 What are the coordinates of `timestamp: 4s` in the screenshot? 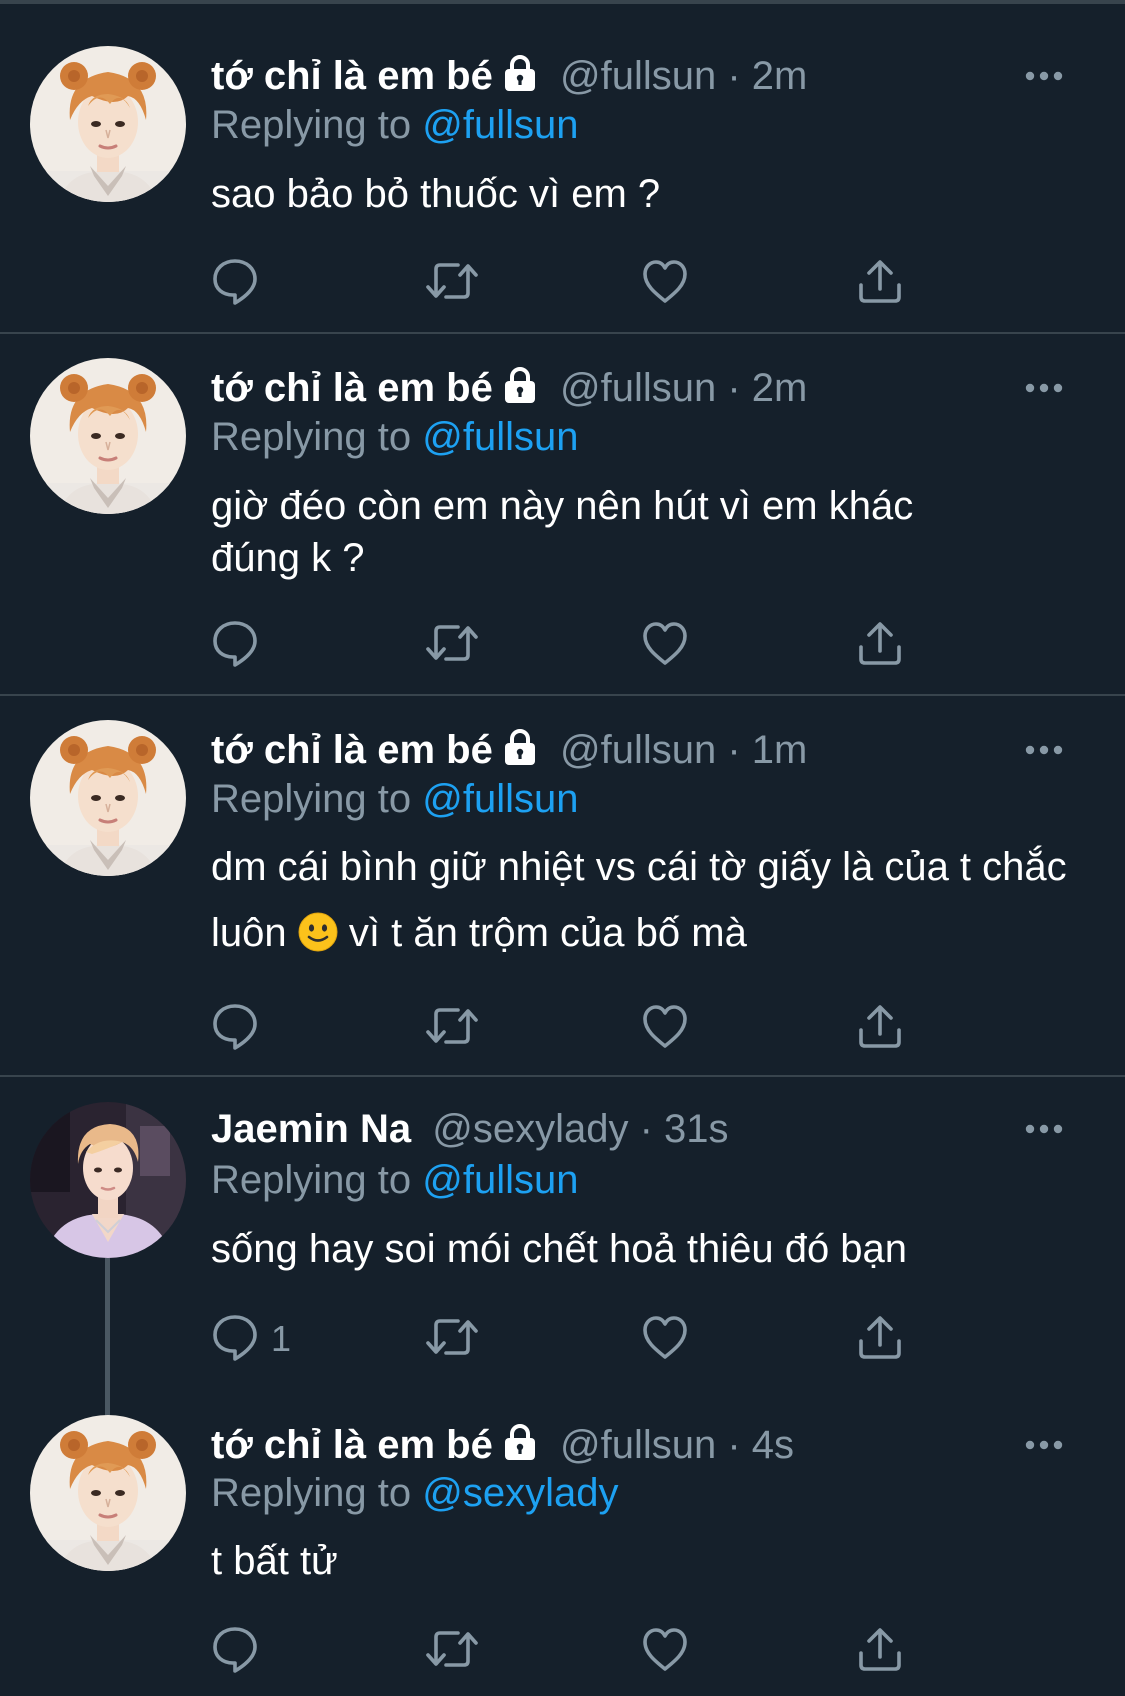 It's located at (773, 1445).